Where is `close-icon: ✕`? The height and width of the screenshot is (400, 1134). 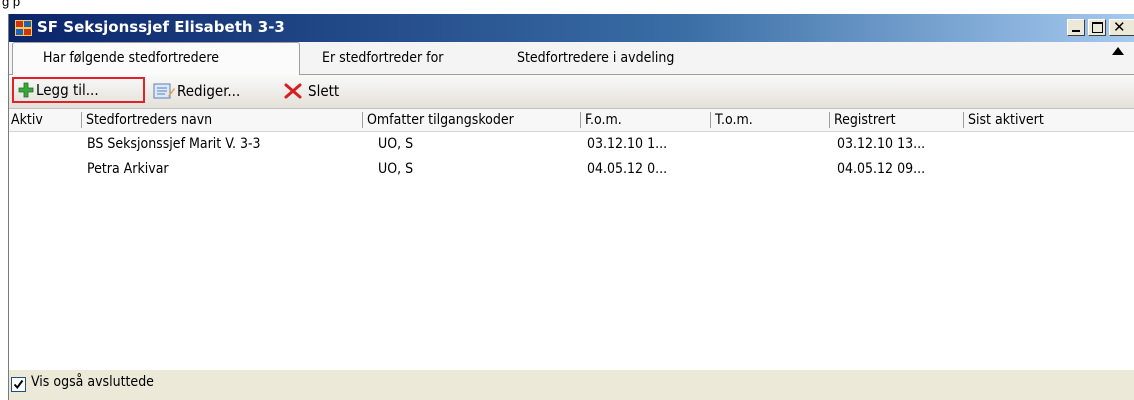 close-icon: ✕ is located at coordinates (1119, 27).